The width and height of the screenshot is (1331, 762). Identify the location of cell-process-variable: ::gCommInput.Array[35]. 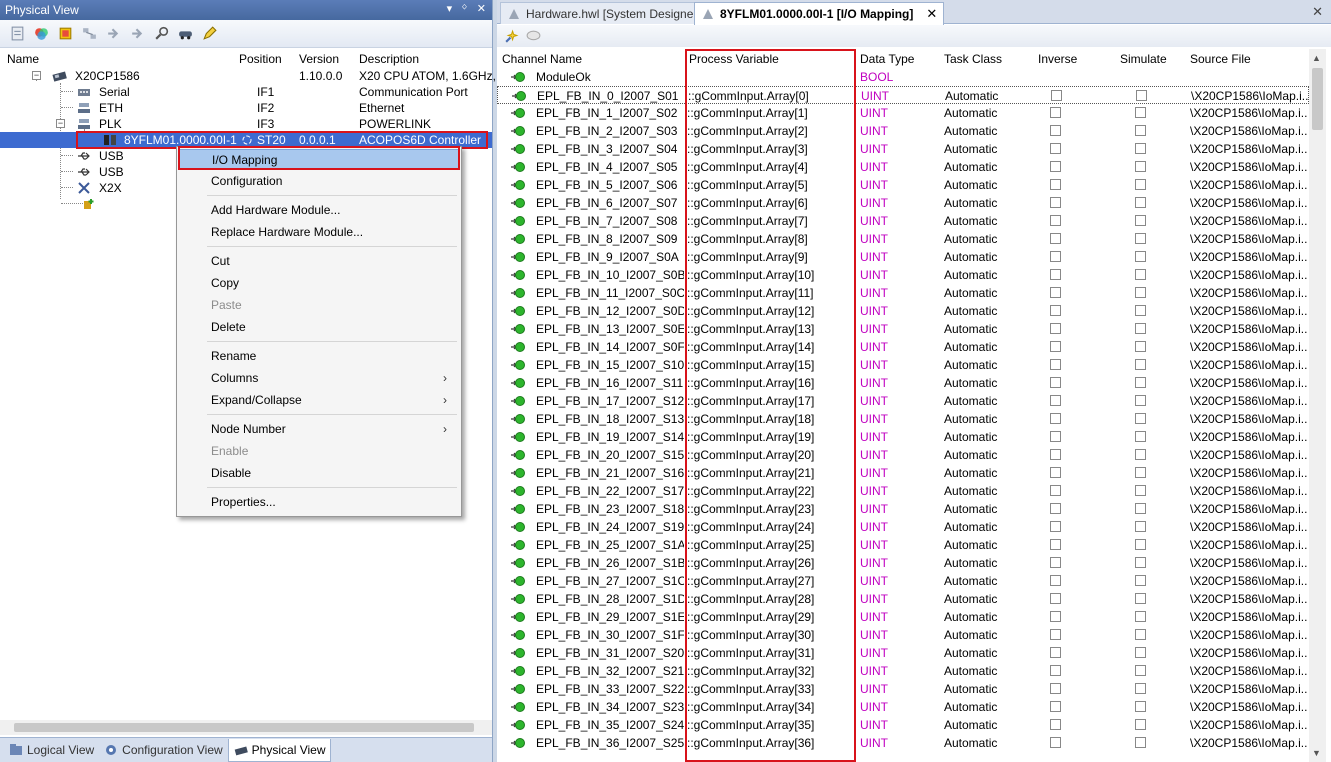
(771, 725).